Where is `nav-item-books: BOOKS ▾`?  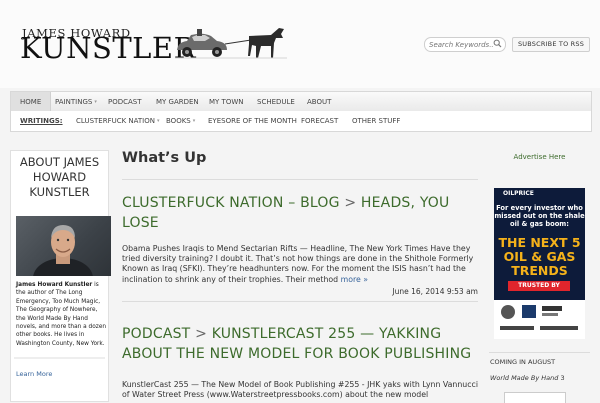
nav-item-books: BOOKS ▾ is located at coordinates (180, 121).